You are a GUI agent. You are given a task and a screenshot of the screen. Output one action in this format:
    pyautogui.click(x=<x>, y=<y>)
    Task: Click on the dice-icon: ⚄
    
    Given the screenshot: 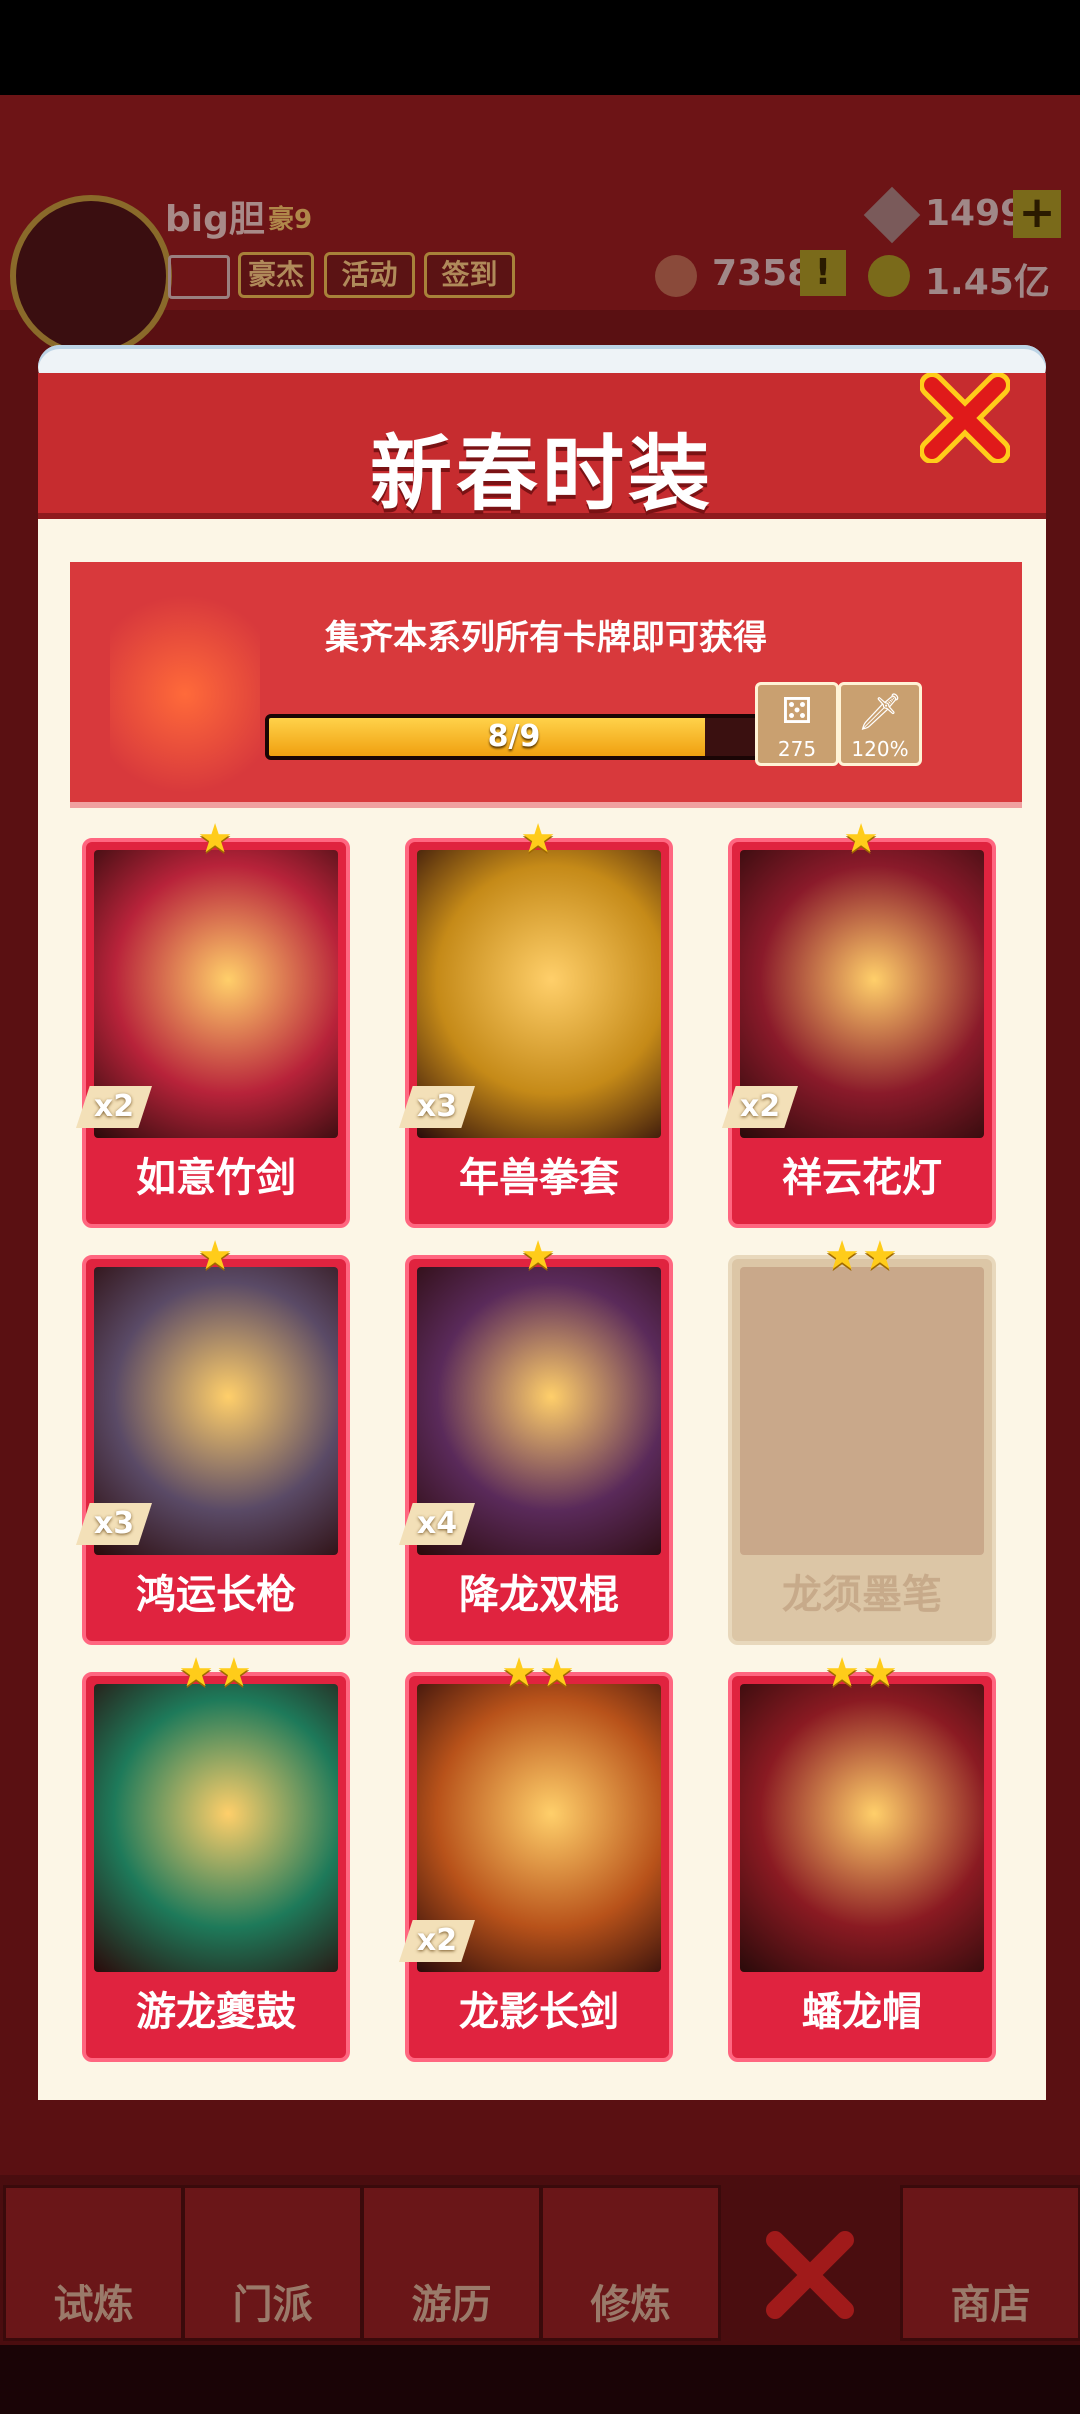 What is the action you would take?
    pyautogui.click(x=797, y=711)
    